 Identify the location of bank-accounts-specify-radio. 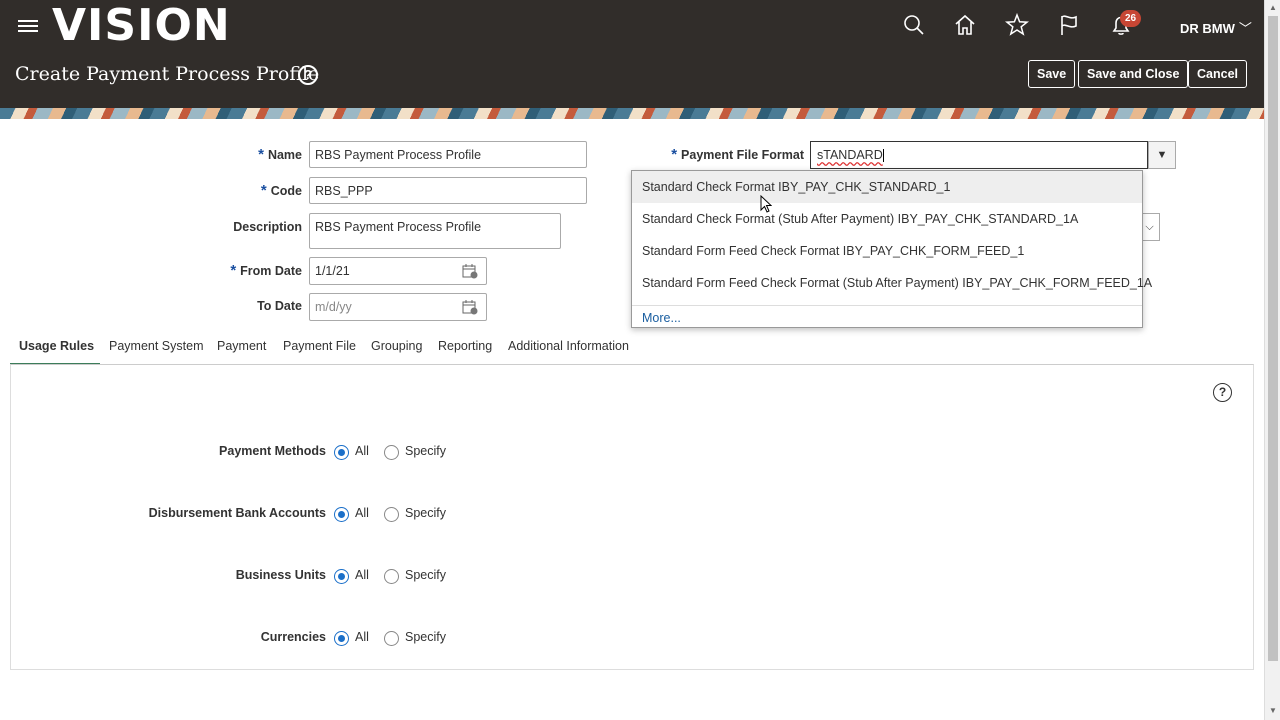
(391, 514).